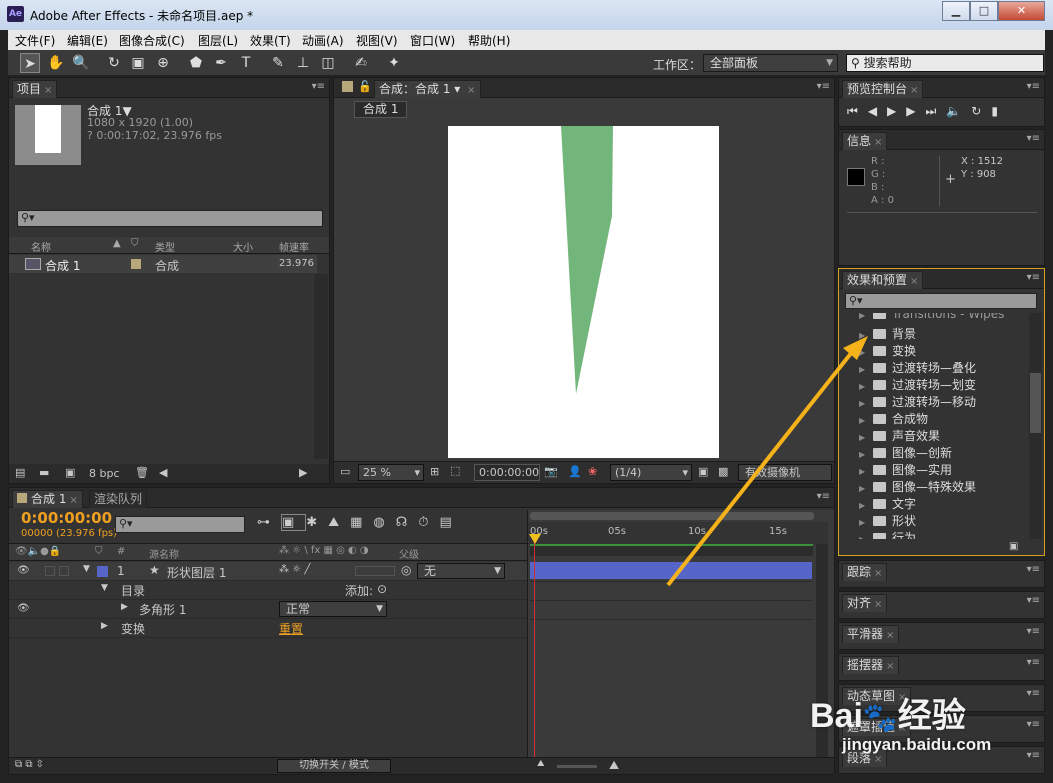 This screenshot has width=1053, height=783. I want to click on menu-file: 文件(F), so click(35, 40).